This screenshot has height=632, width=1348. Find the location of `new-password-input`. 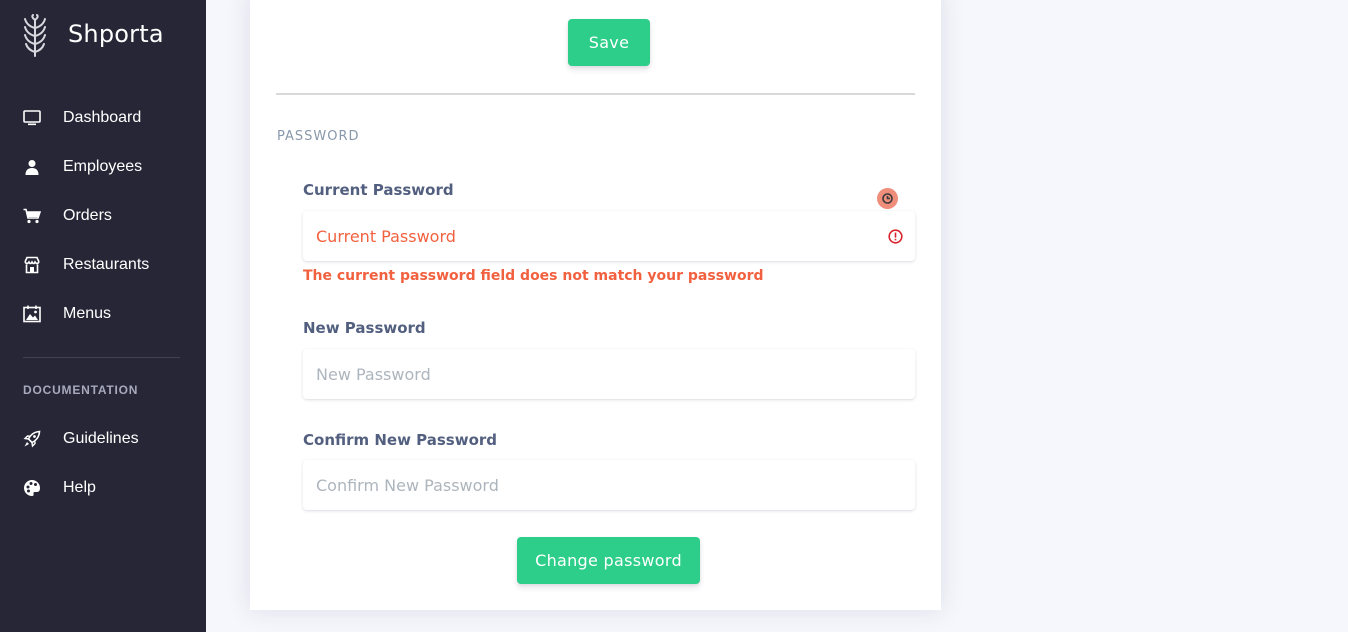

new-password-input is located at coordinates (609, 374).